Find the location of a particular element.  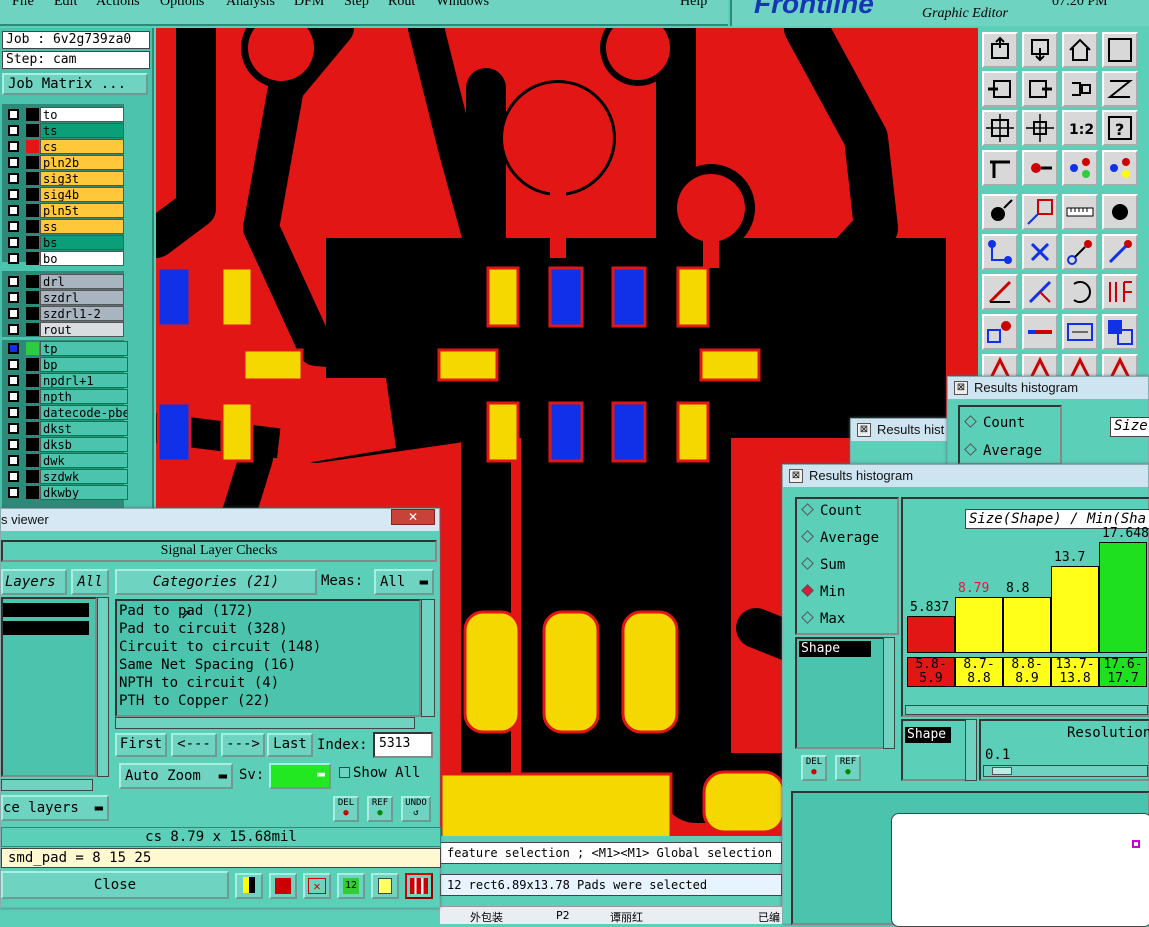

menu-actions: Actions is located at coordinates (118, 5).